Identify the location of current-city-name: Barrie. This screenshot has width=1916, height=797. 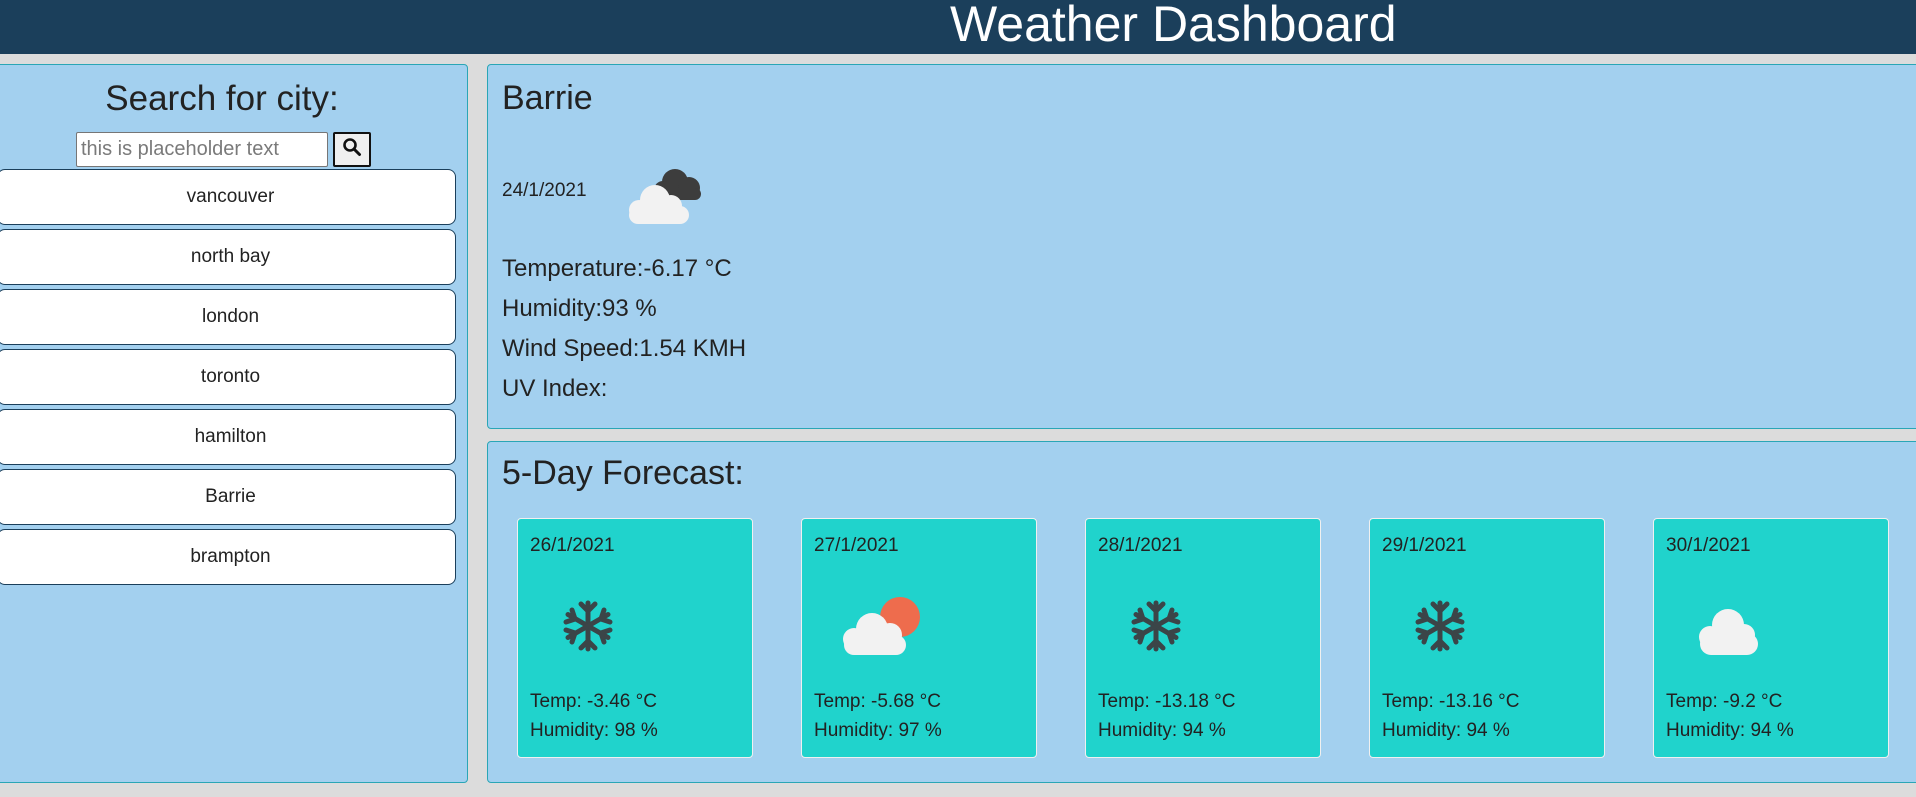
(547, 98).